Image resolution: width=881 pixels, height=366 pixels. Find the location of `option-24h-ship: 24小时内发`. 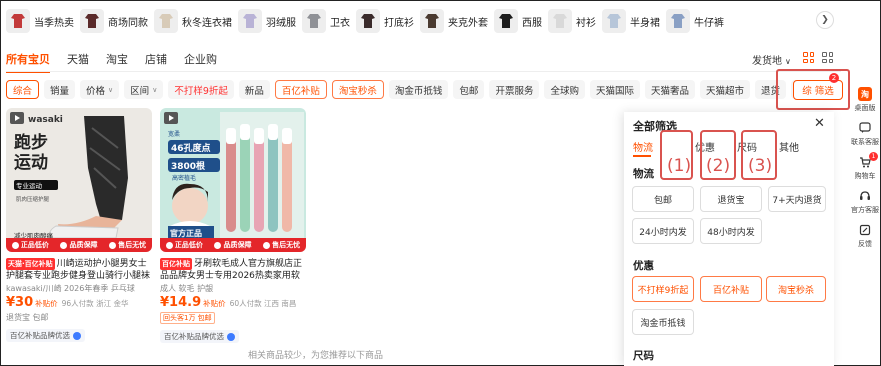

option-24h-ship: 24小时内发 is located at coordinates (663, 231).